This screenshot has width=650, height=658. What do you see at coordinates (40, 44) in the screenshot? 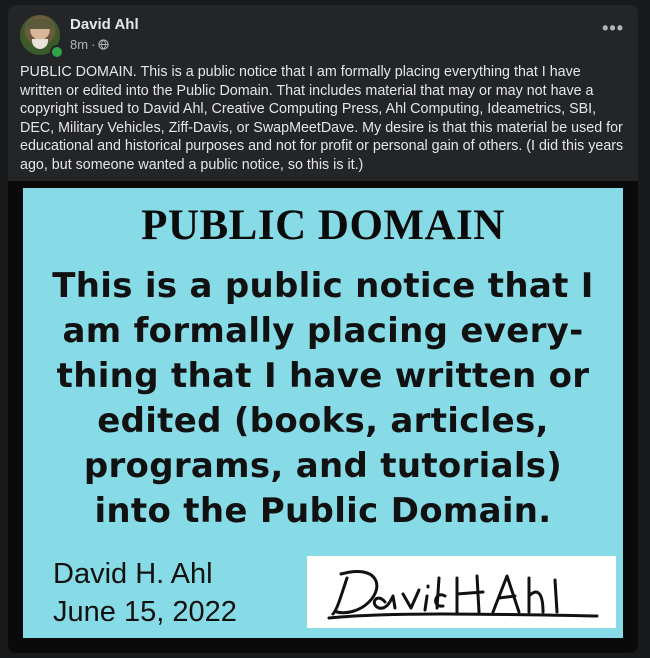
I see `avatar-beard` at bounding box center [40, 44].